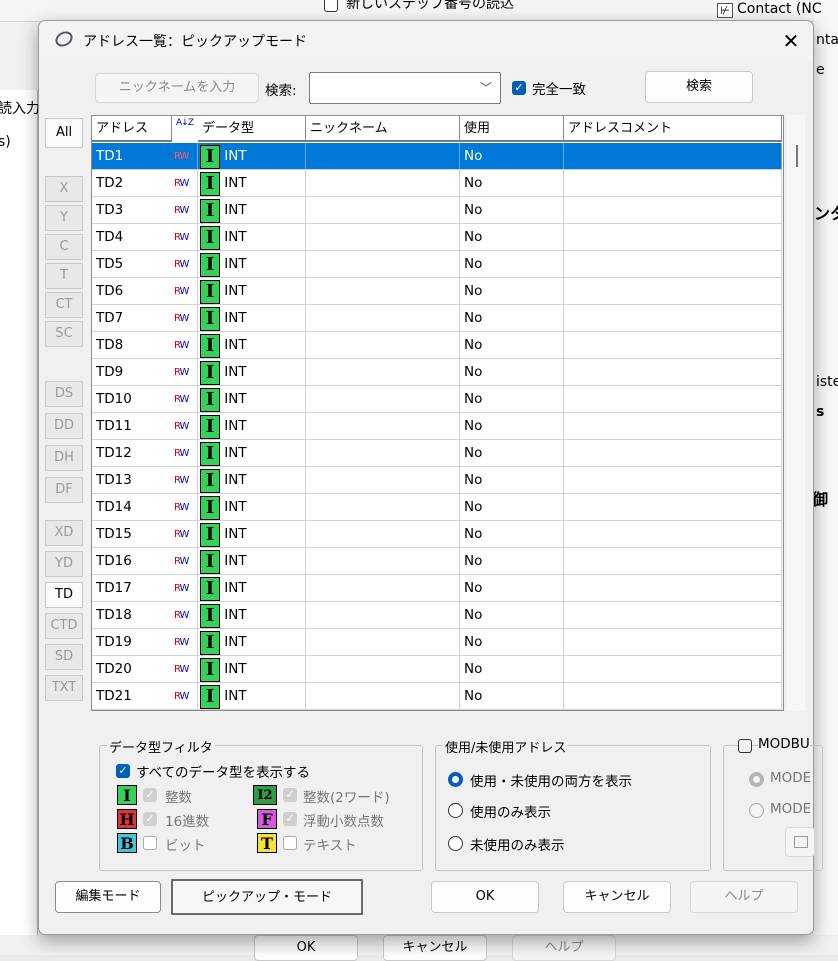 The width and height of the screenshot is (838, 961). I want to click on table-row: TD11 RW I INT No, so click(437, 426).